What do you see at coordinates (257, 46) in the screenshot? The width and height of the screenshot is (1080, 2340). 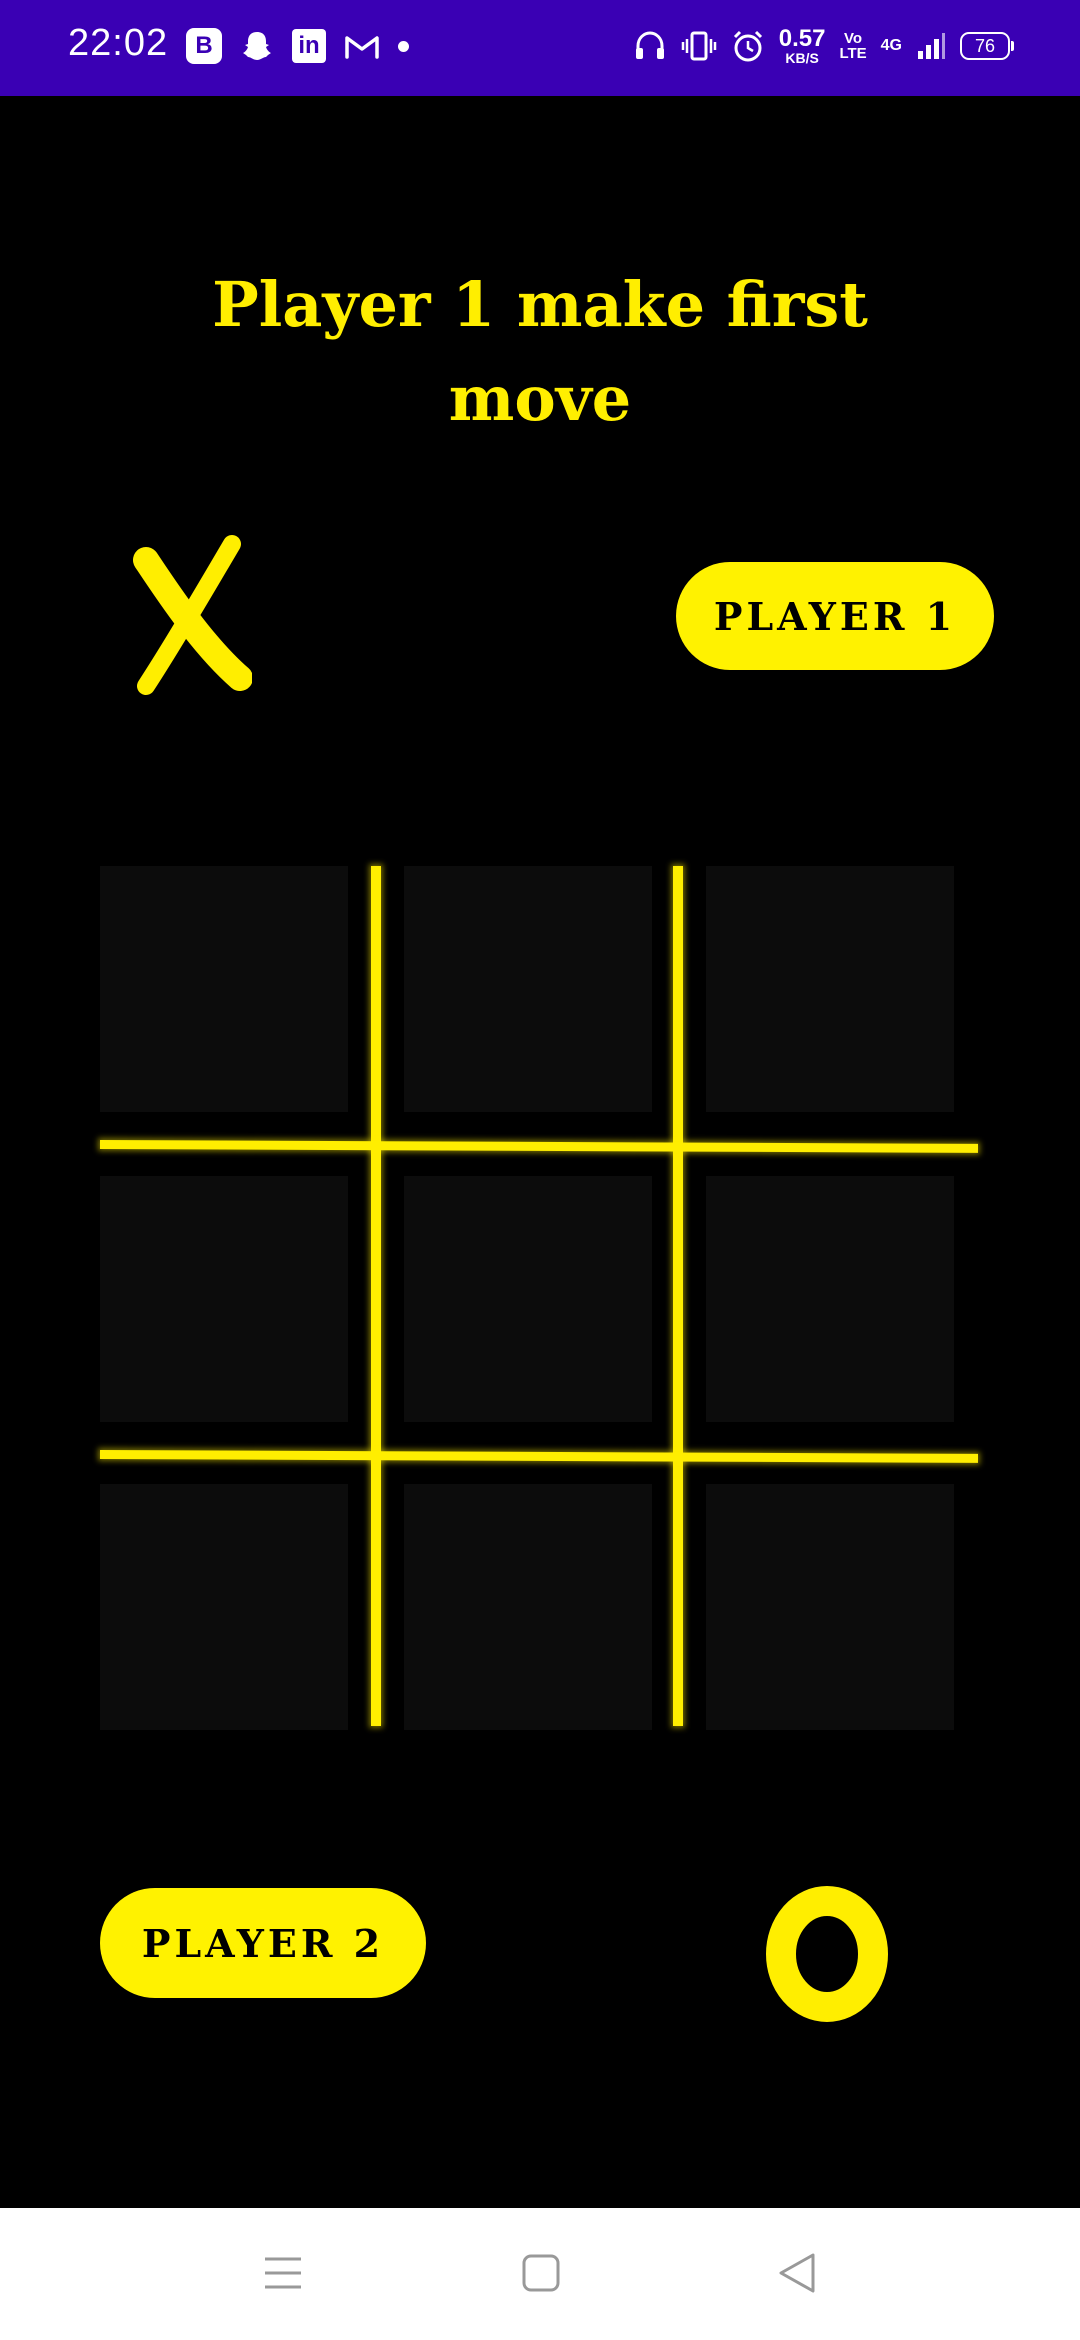 I see `snapchat-icon` at bounding box center [257, 46].